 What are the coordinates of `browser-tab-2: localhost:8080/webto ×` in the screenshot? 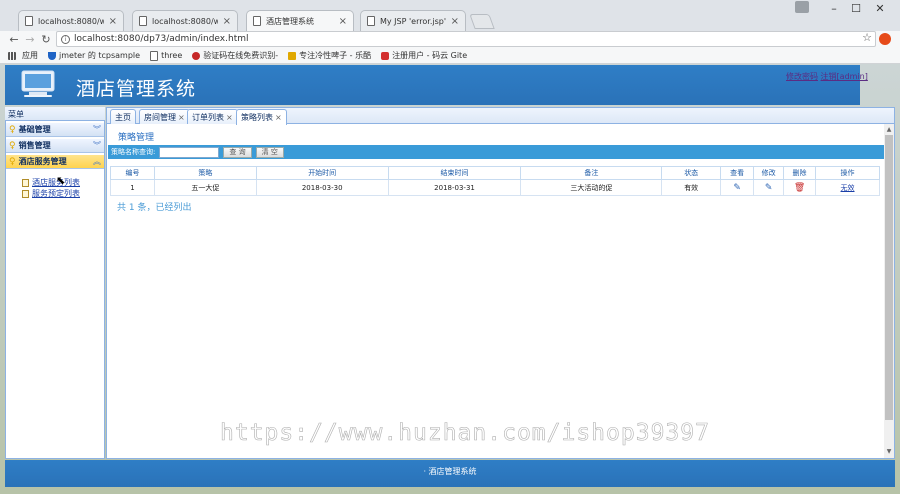 It's located at (185, 20).